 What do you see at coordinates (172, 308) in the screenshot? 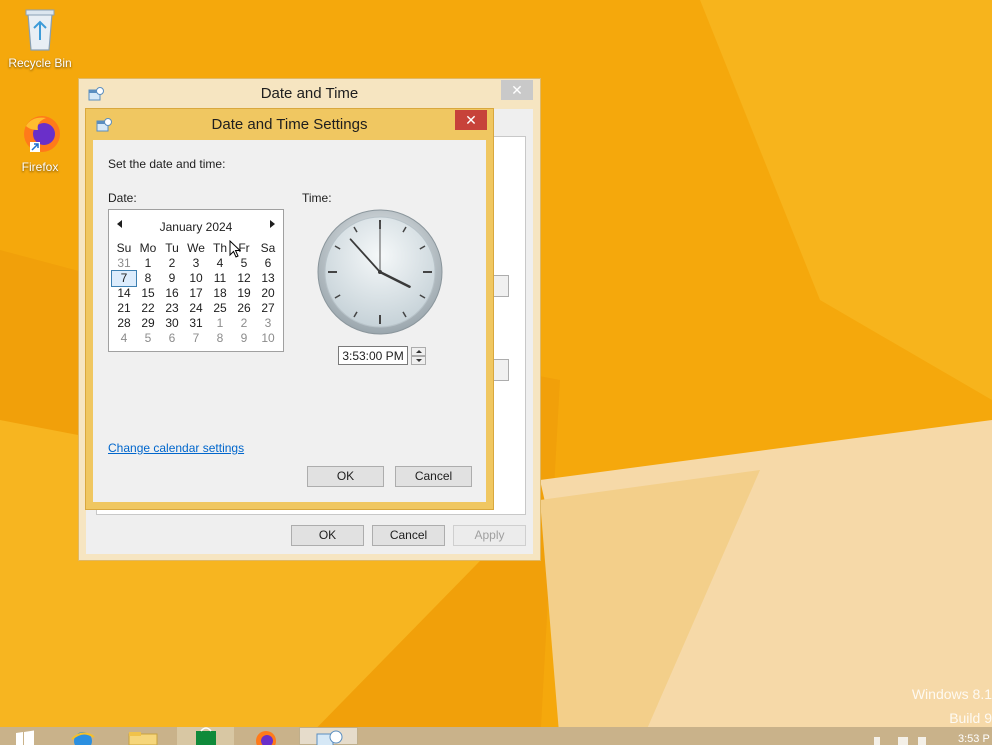
I see `calendar-day: 23` at bounding box center [172, 308].